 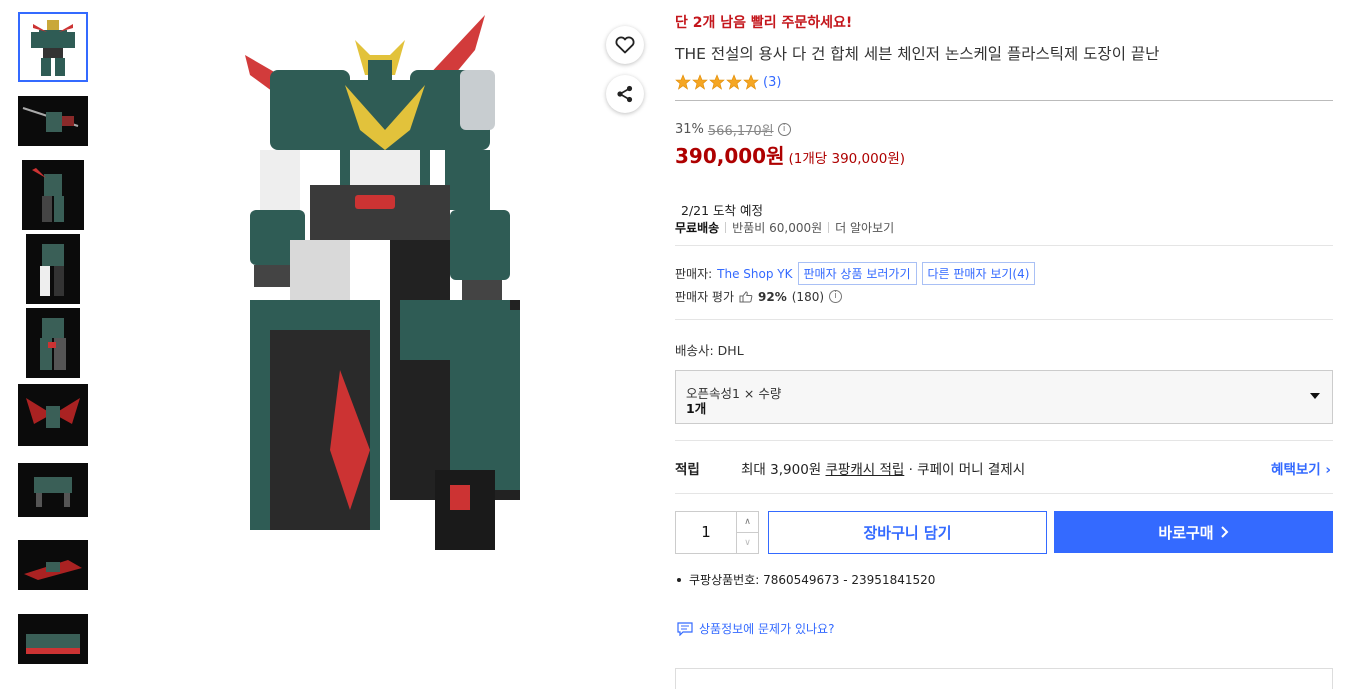 I want to click on report-issue-link: 상품정보에 문제가 있나요?, so click(x=755, y=628).